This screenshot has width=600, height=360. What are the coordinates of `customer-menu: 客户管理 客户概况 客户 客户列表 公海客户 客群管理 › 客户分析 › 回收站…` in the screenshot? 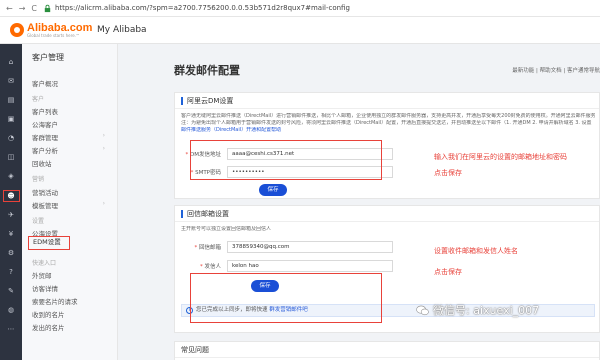 It's located at (70, 202).